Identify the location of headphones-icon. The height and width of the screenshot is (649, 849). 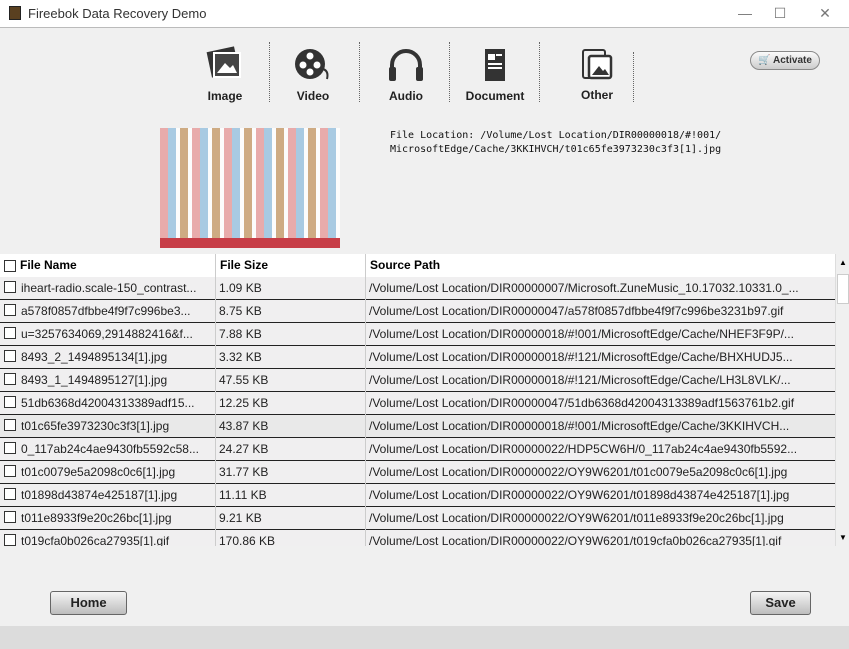
(406, 65).